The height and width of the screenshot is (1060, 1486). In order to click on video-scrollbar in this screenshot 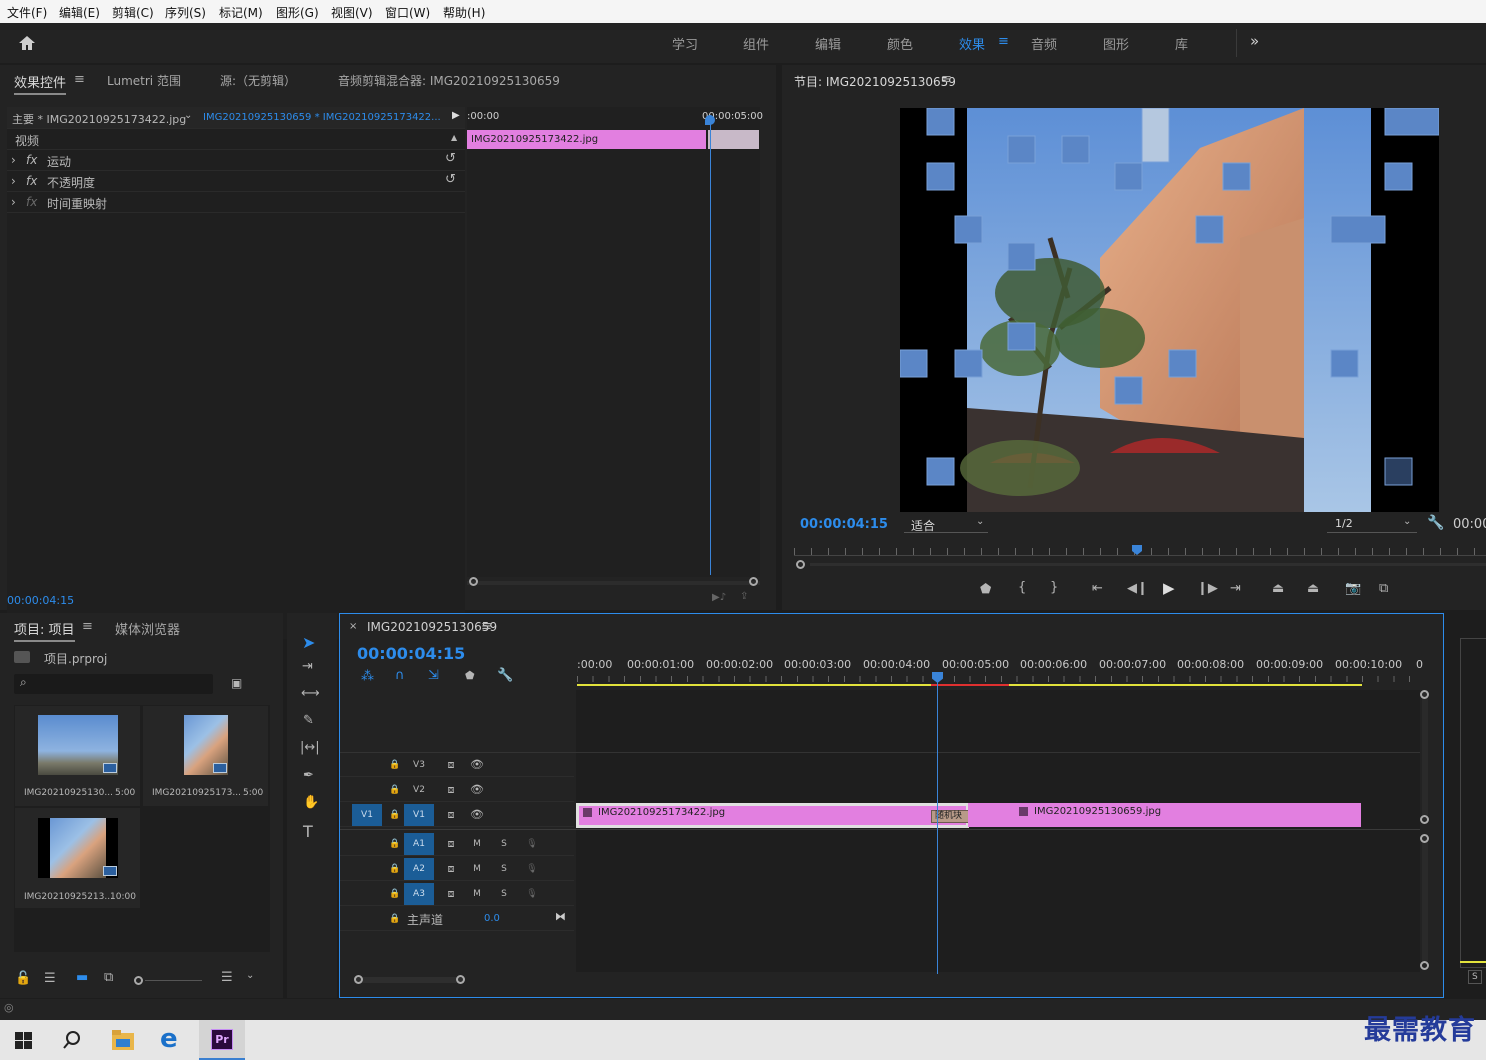, I will do `click(1424, 757)`.